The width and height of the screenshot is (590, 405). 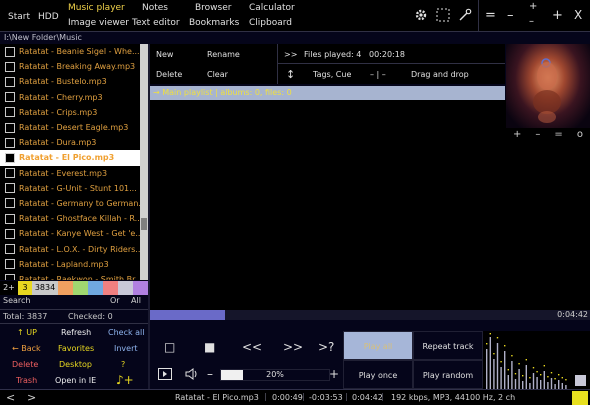 I want to click on rename-playlist-button: Rename, so click(x=223, y=54).